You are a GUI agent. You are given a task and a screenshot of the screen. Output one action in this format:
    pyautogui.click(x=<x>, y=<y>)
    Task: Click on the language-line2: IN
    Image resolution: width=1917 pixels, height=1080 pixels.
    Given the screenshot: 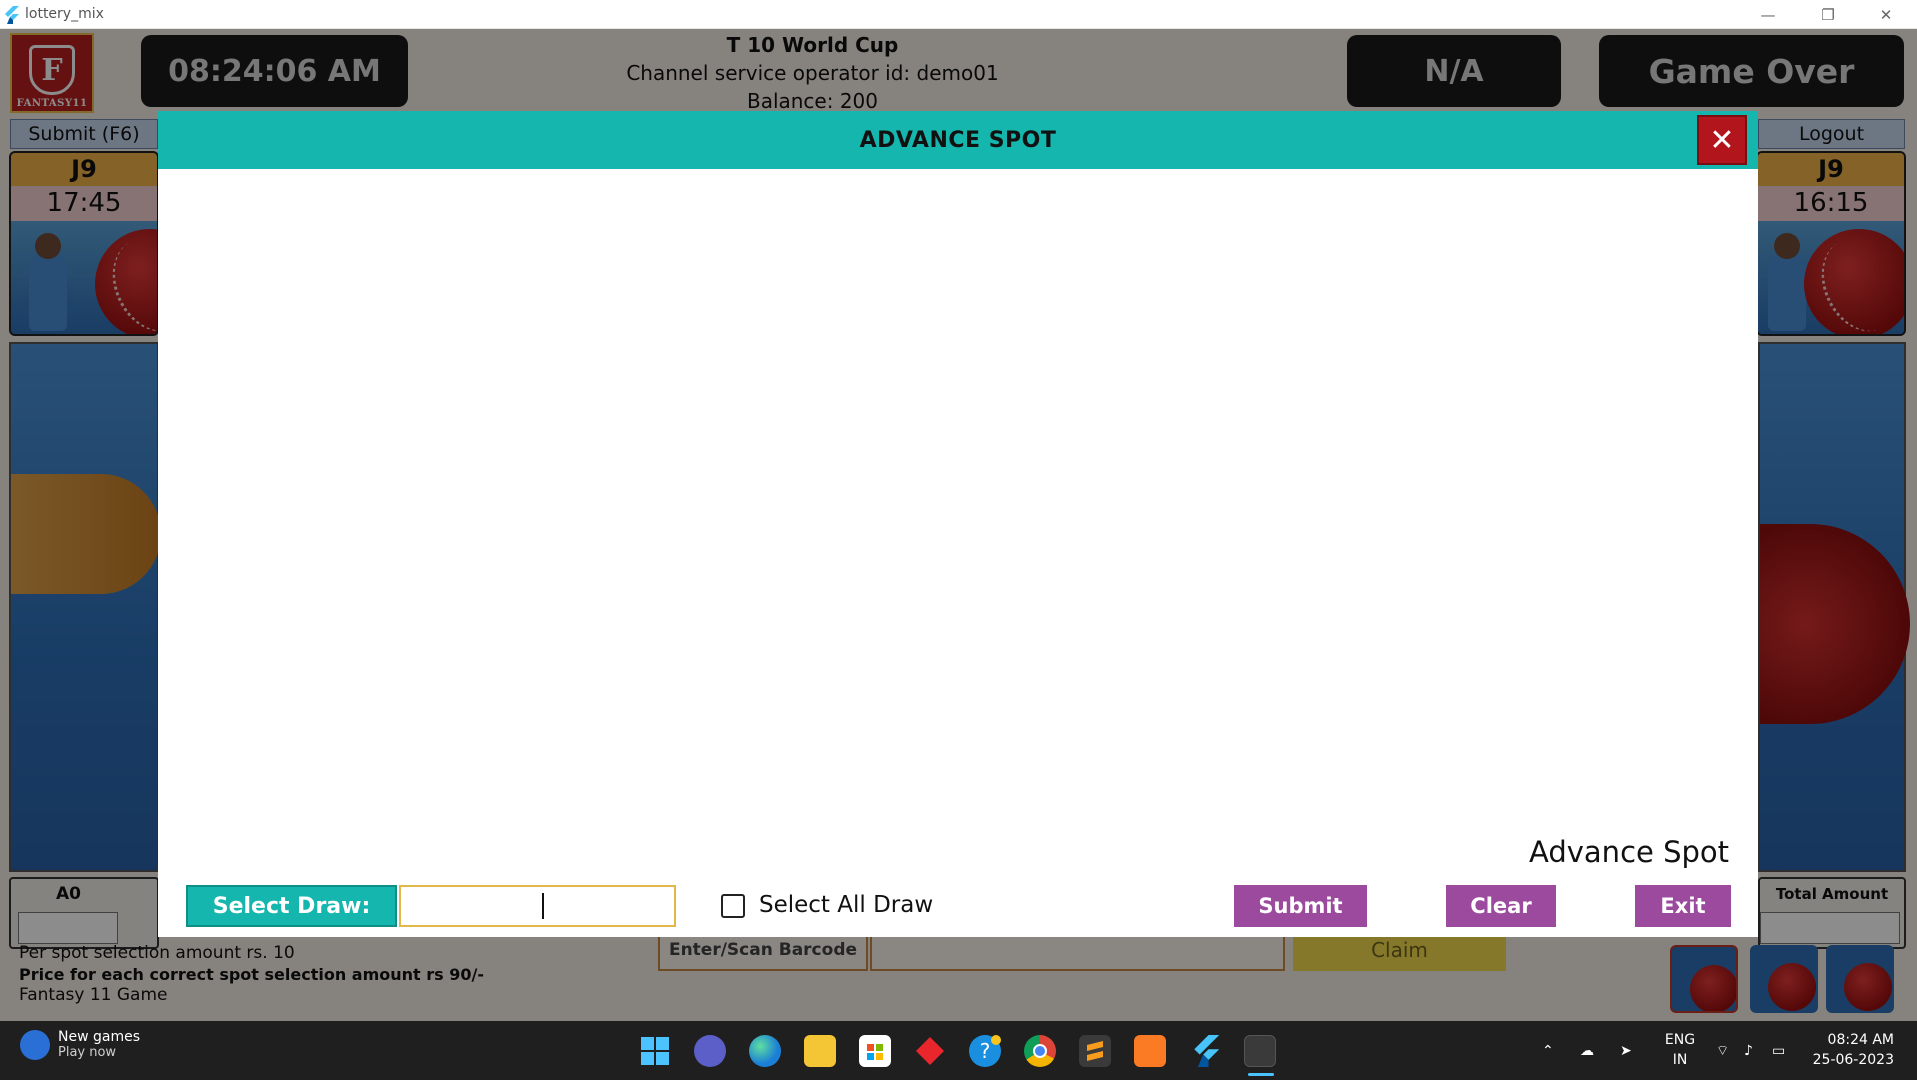 What is the action you would take?
    pyautogui.click(x=1680, y=1060)
    